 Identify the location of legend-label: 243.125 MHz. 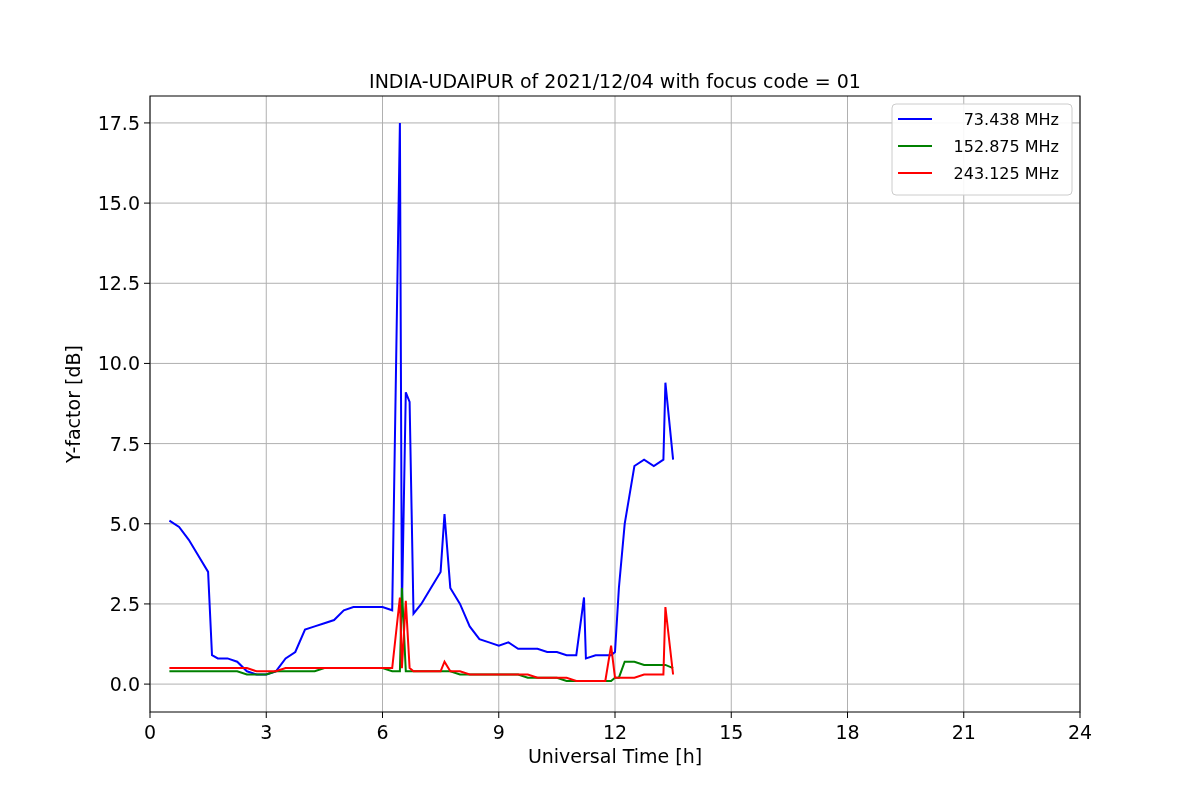
(1006, 173).